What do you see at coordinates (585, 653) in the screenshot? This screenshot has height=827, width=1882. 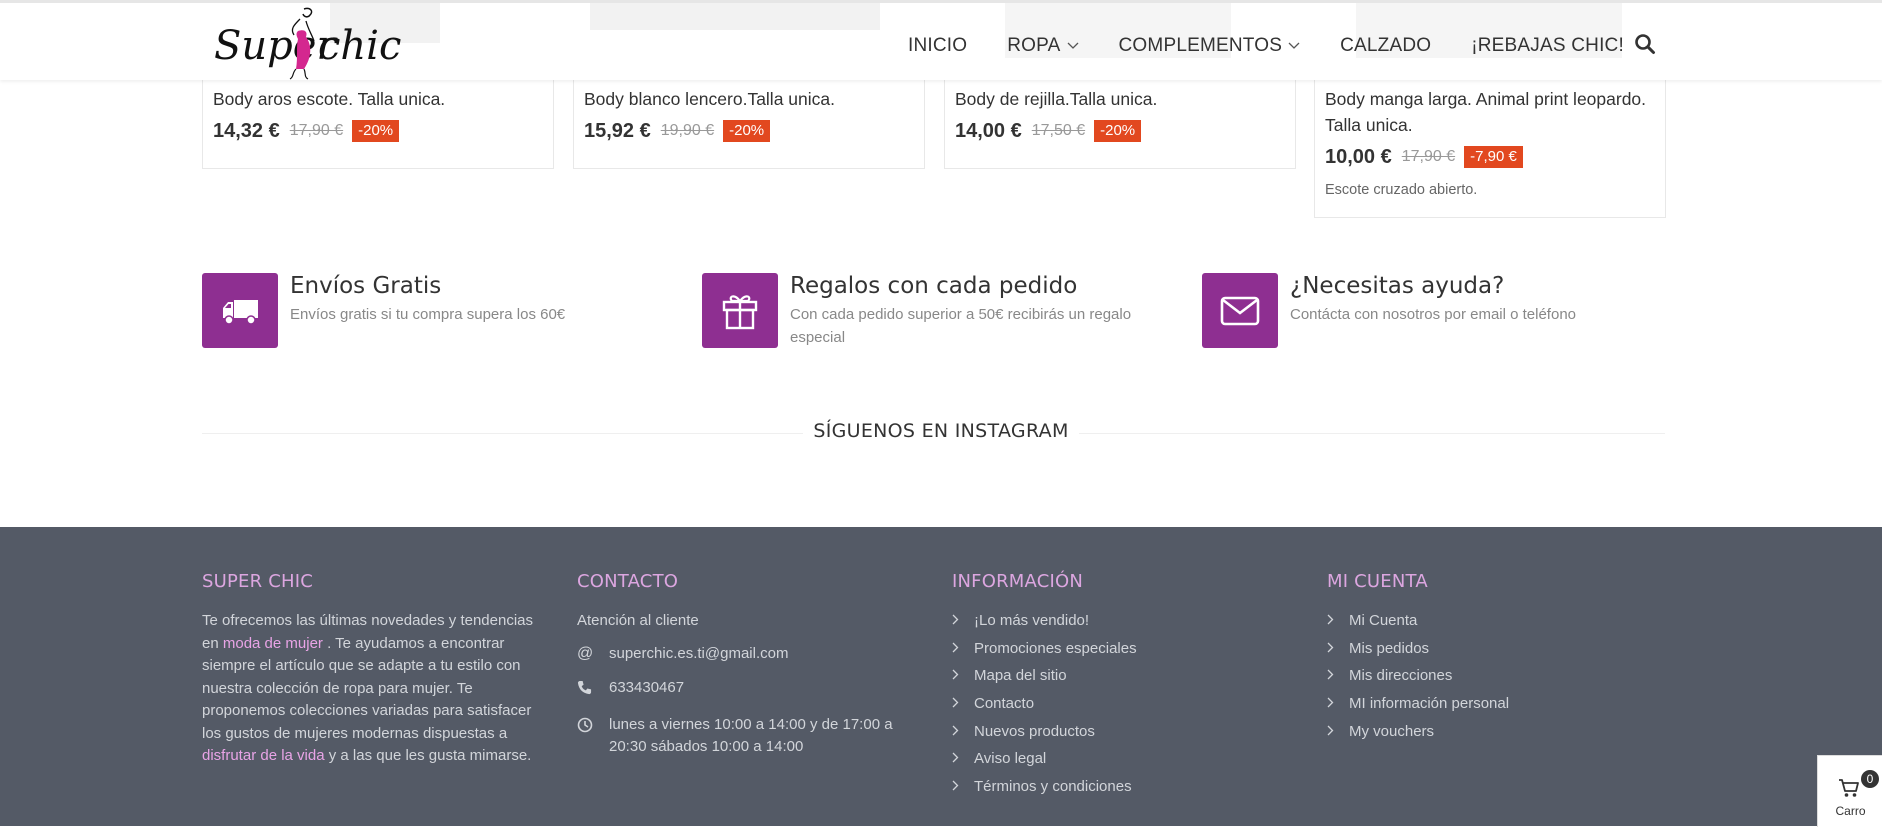 I see `at-icon: @` at bounding box center [585, 653].